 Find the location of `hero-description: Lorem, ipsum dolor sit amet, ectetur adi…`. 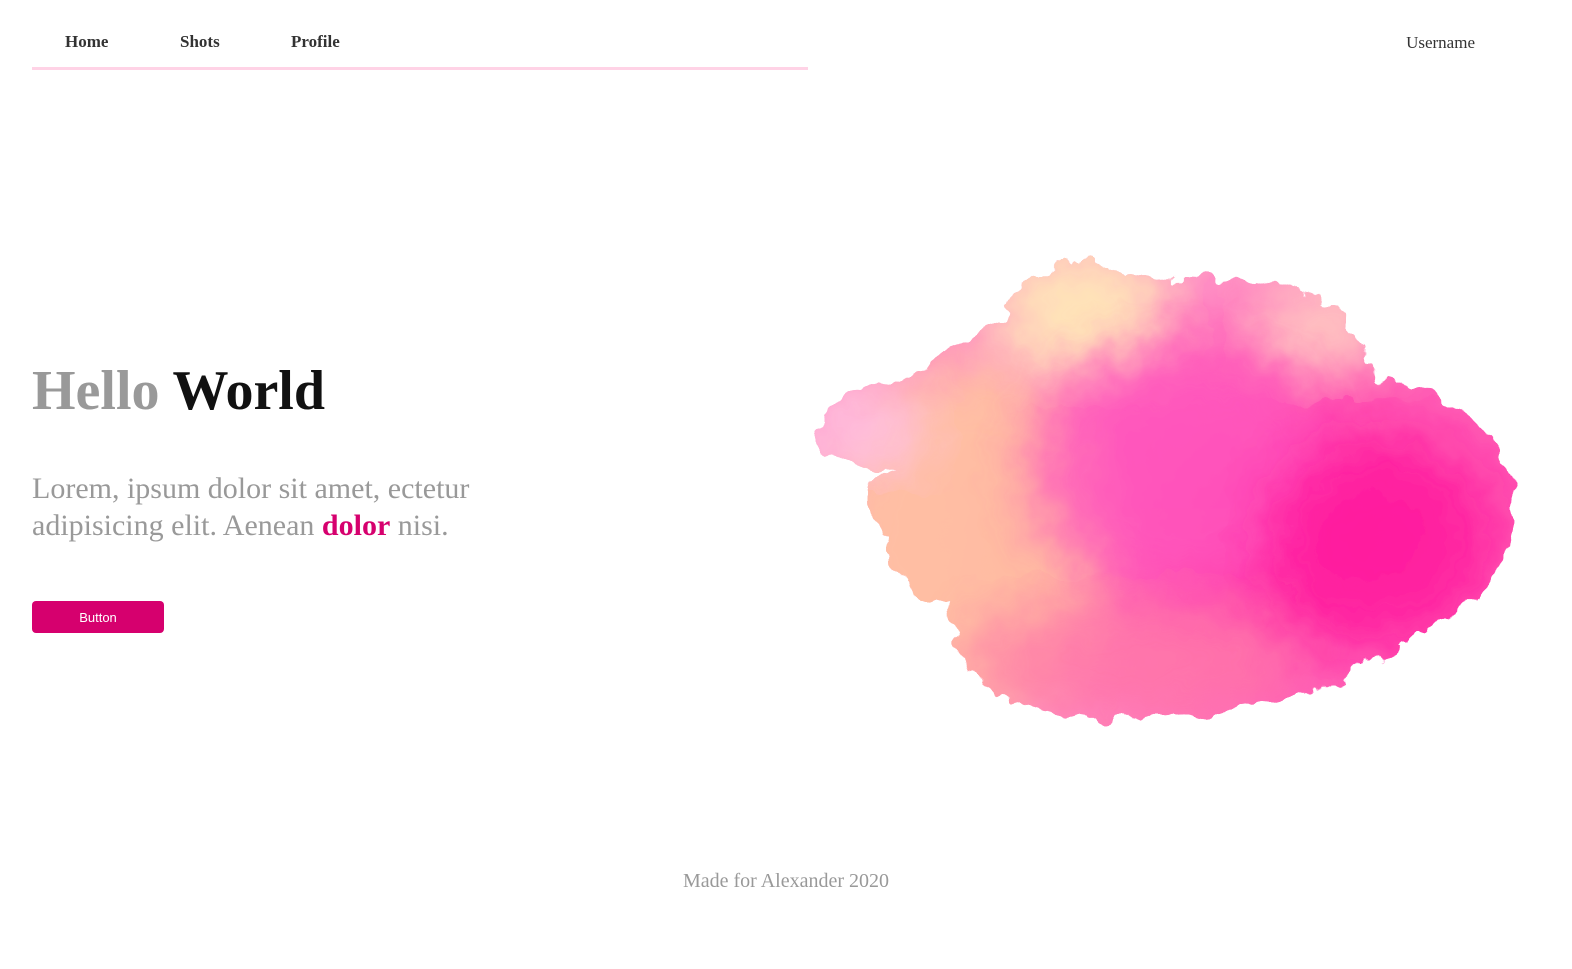

hero-description: Lorem, ipsum dolor sit amet, ectetur adi… is located at coordinates (252, 507).